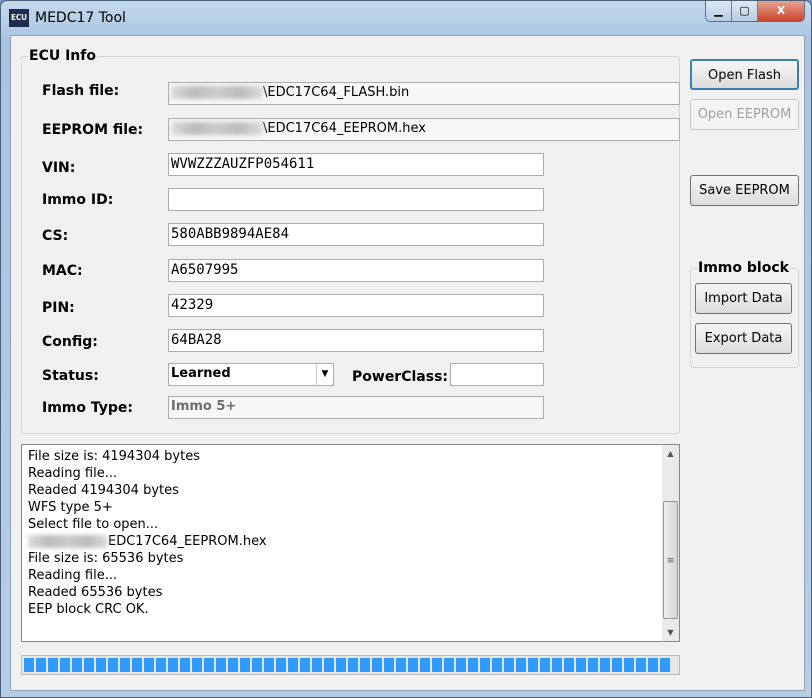  Describe the element at coordinates (93, 130) in the screenshot. I see `eeprom-file-label: EEPROM file:` at that location.